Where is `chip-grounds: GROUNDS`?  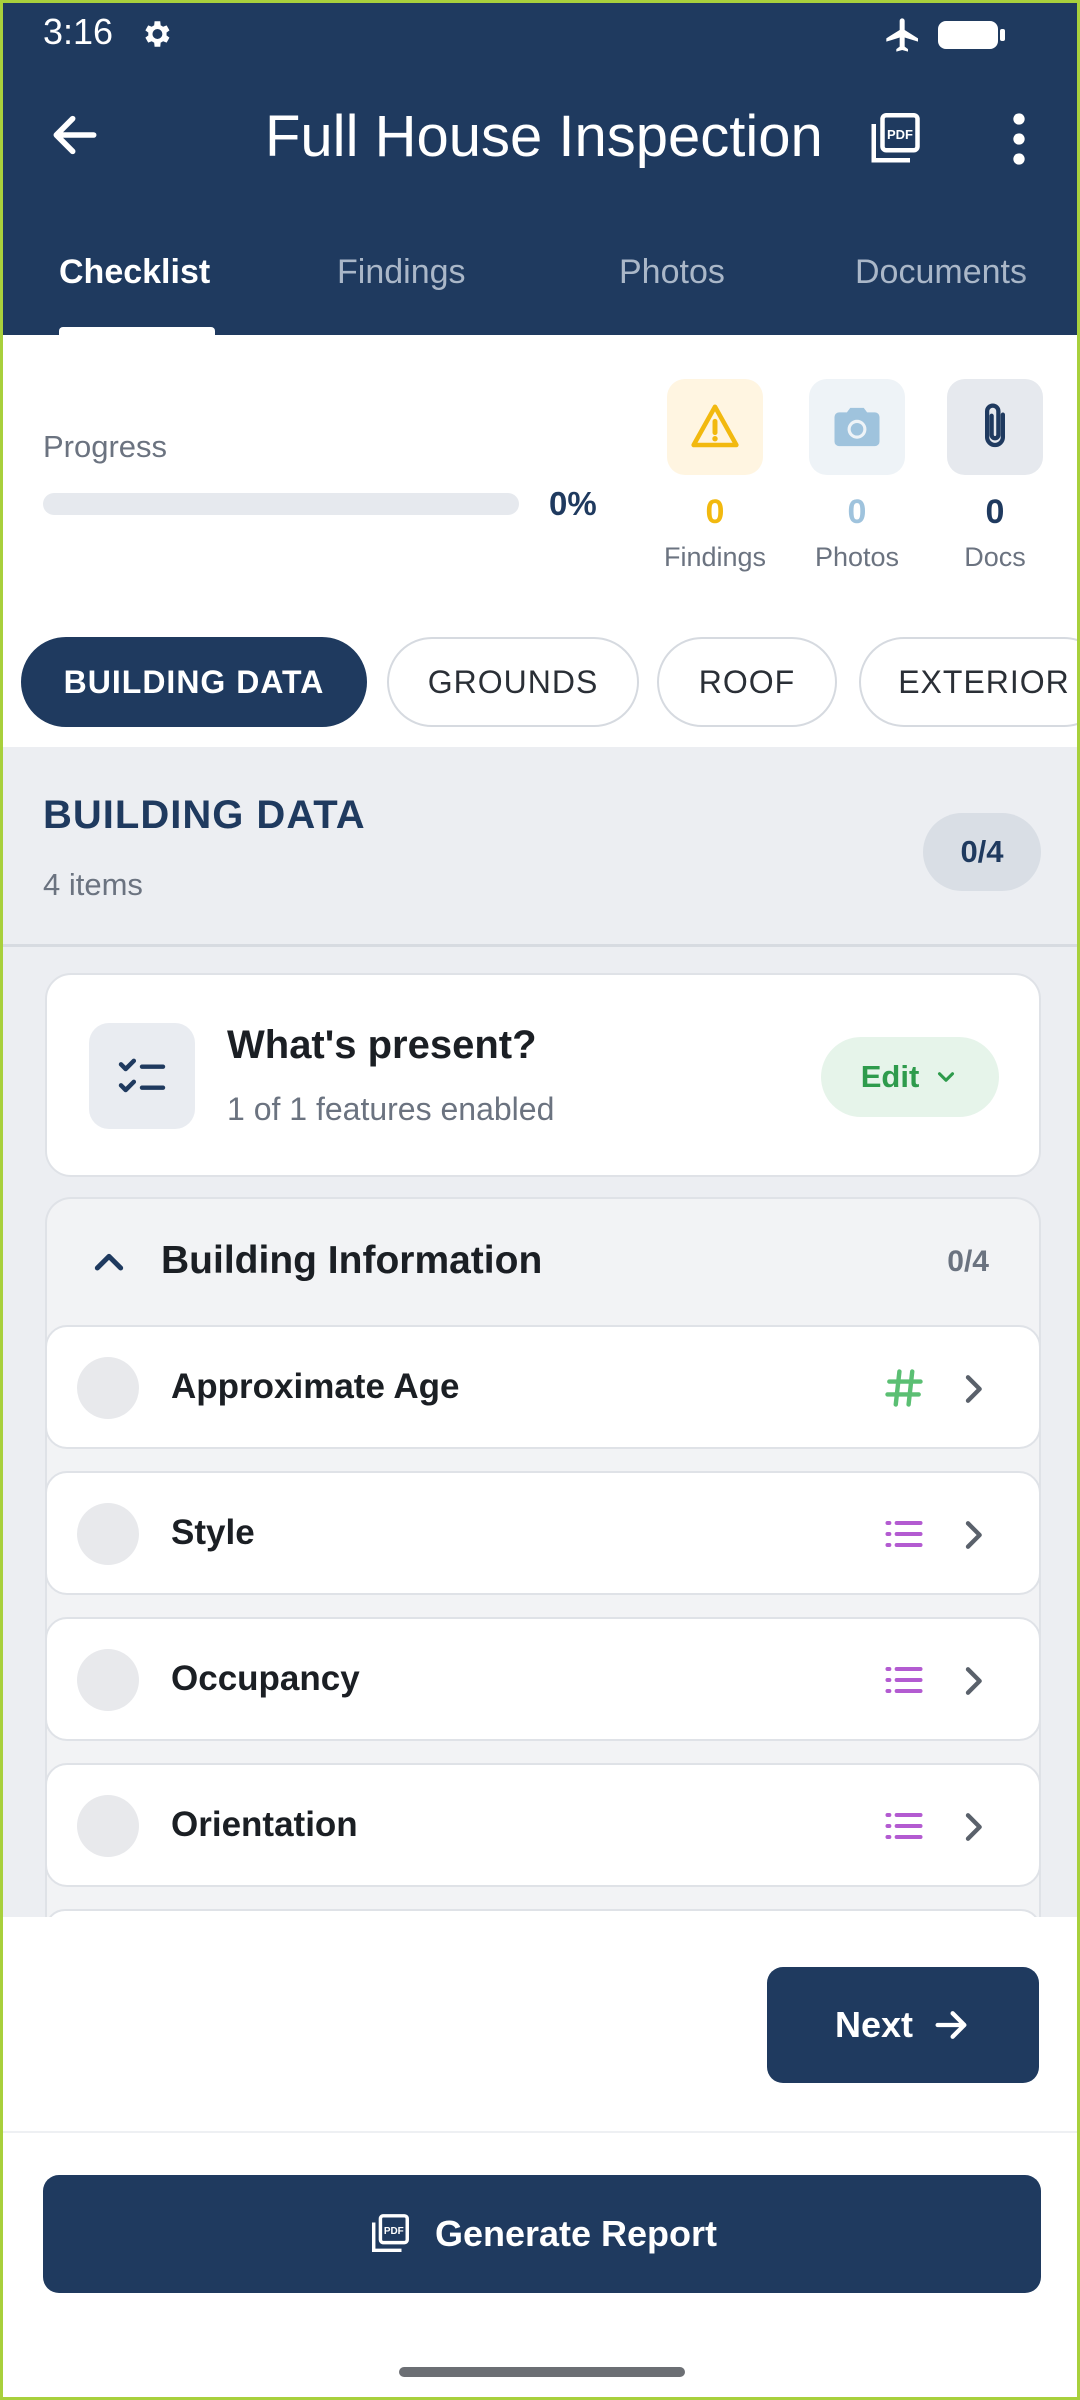
chip-grounds: GROUNDS is located at coordinates (513, 682).